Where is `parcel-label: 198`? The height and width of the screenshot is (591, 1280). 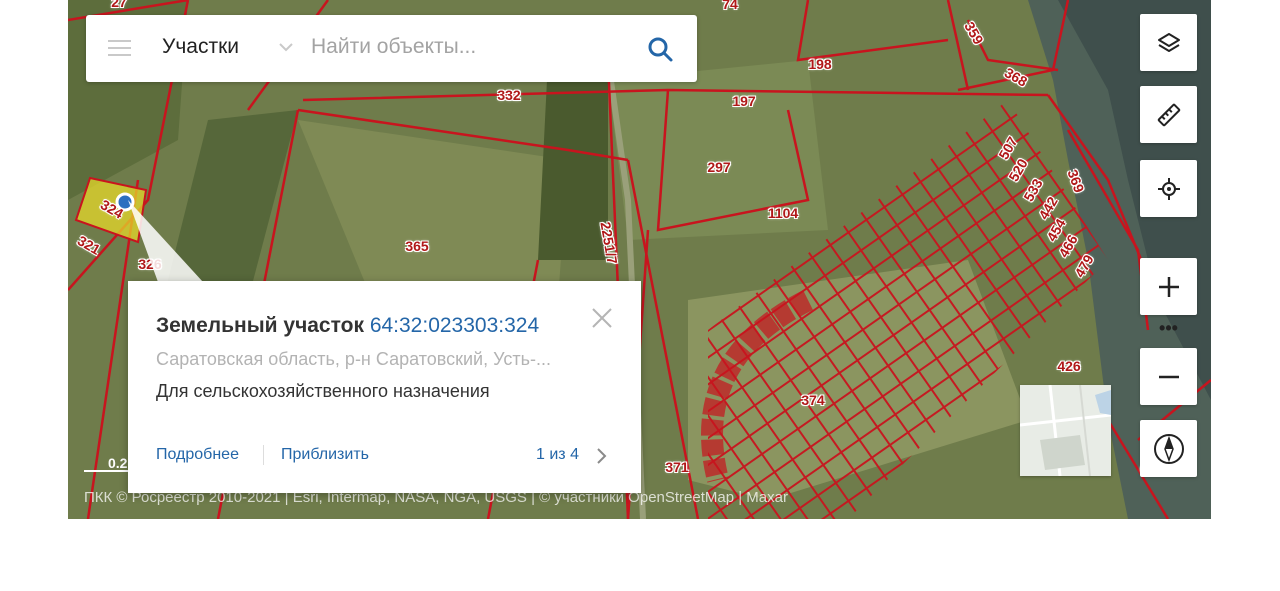
parcel-label: 198 is located at coordinates (819, 64).